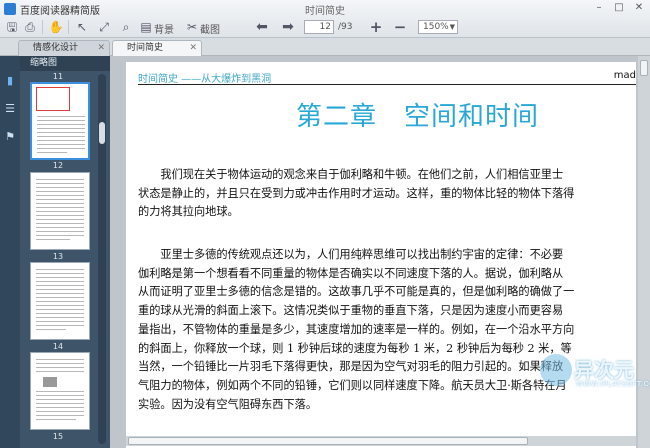 The height and width of the screenshot is (448, 650). I want to click on zoom-out-icon: −, so click(400, 27).